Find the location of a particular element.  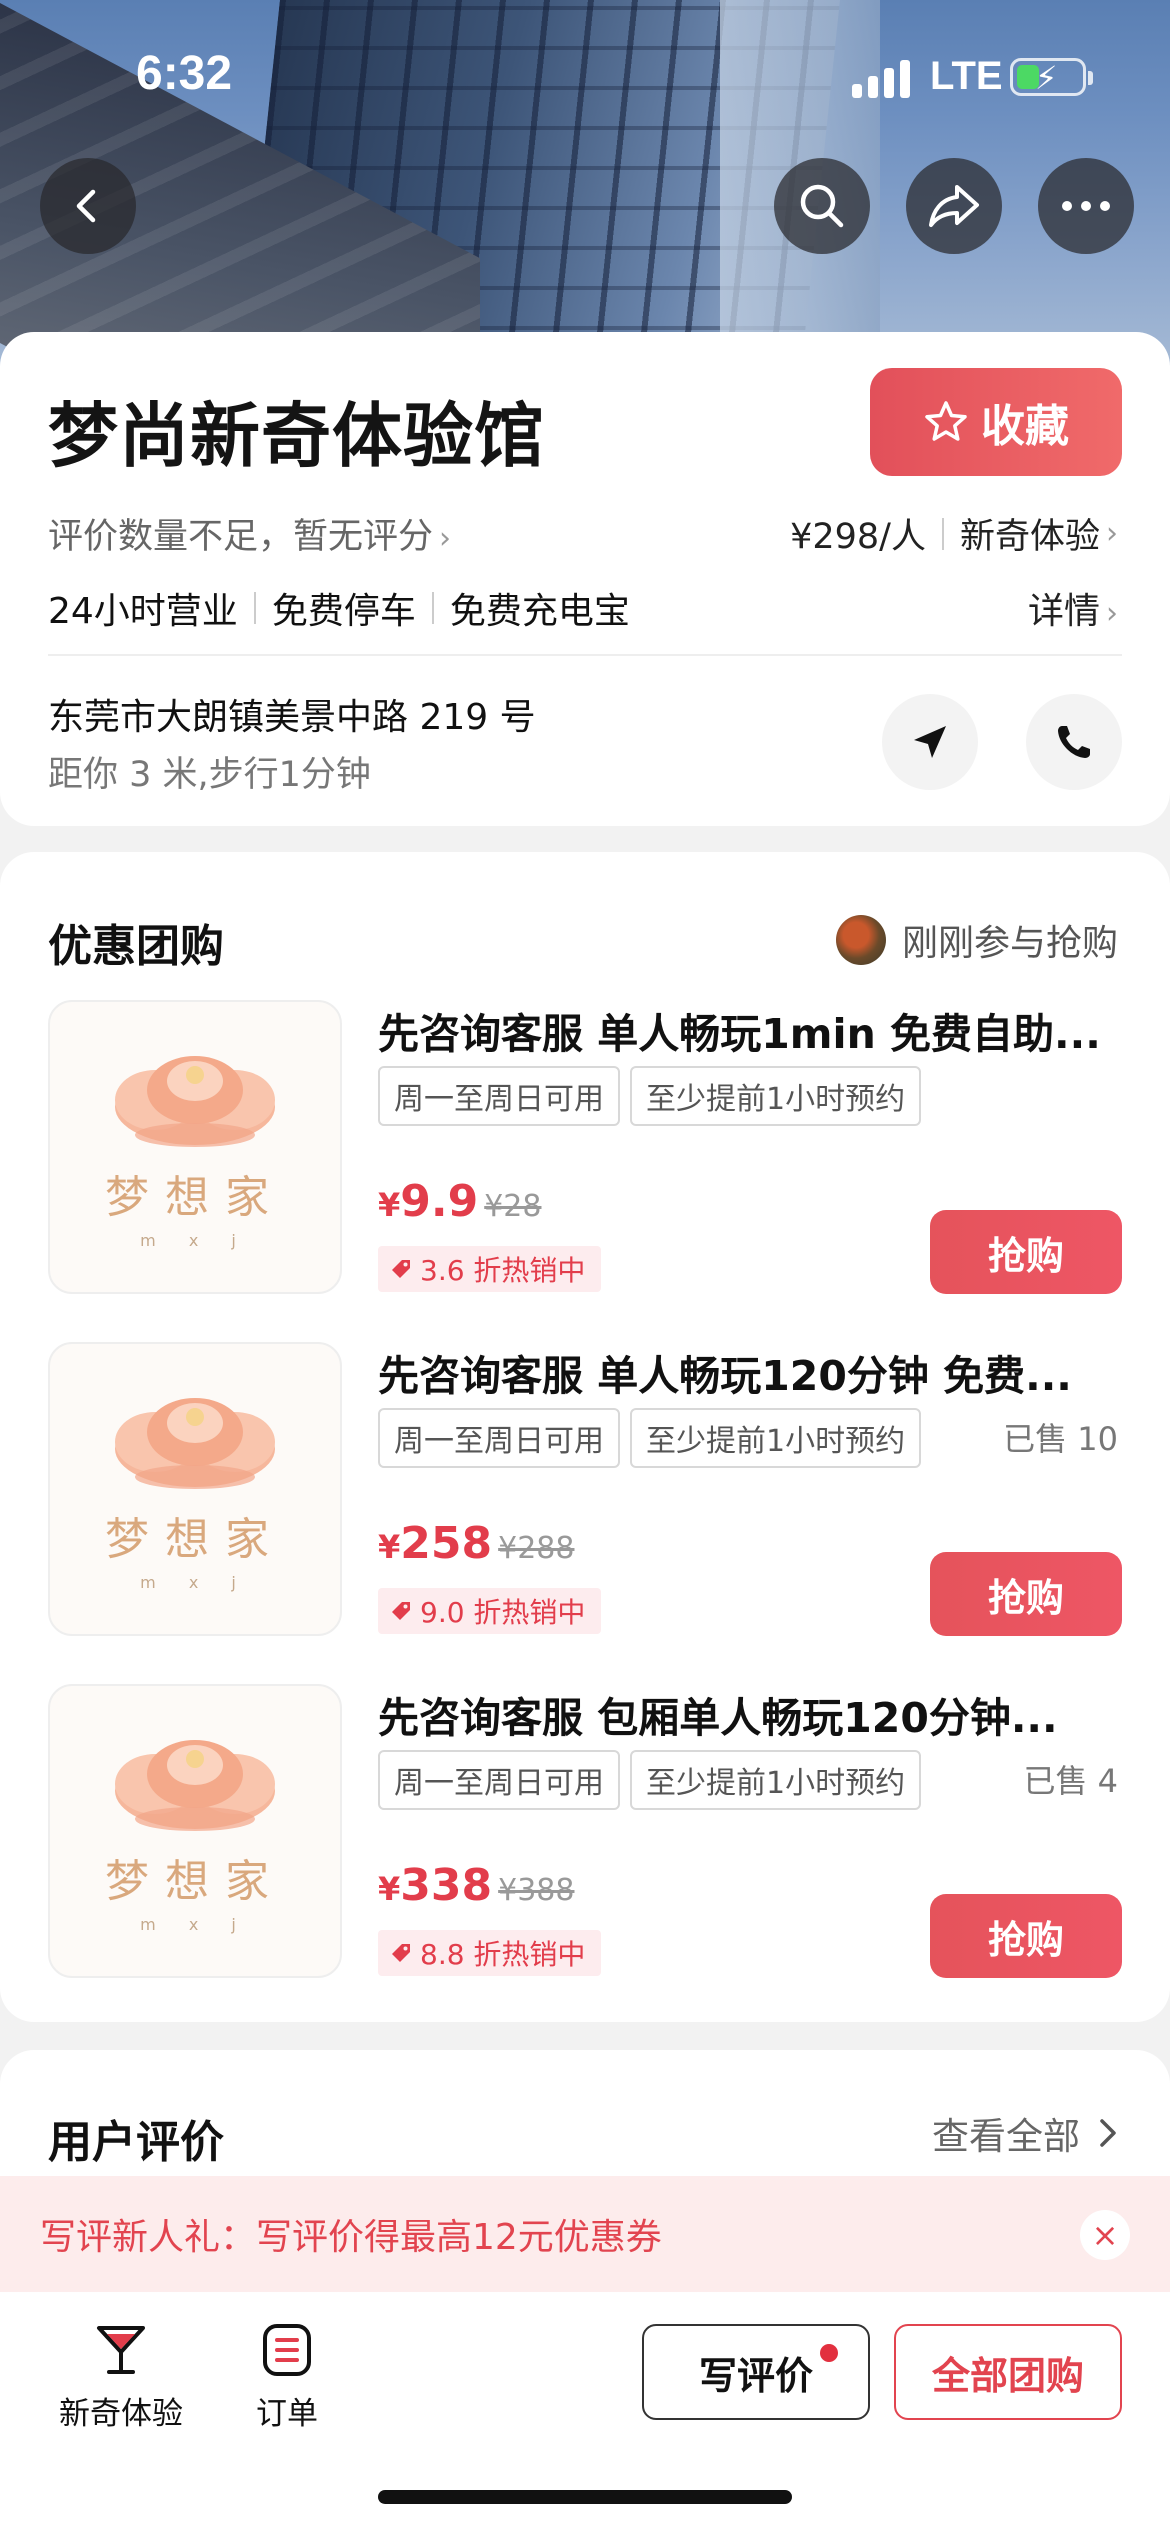

back-arrow-icon is located at coordinates (86, 206).